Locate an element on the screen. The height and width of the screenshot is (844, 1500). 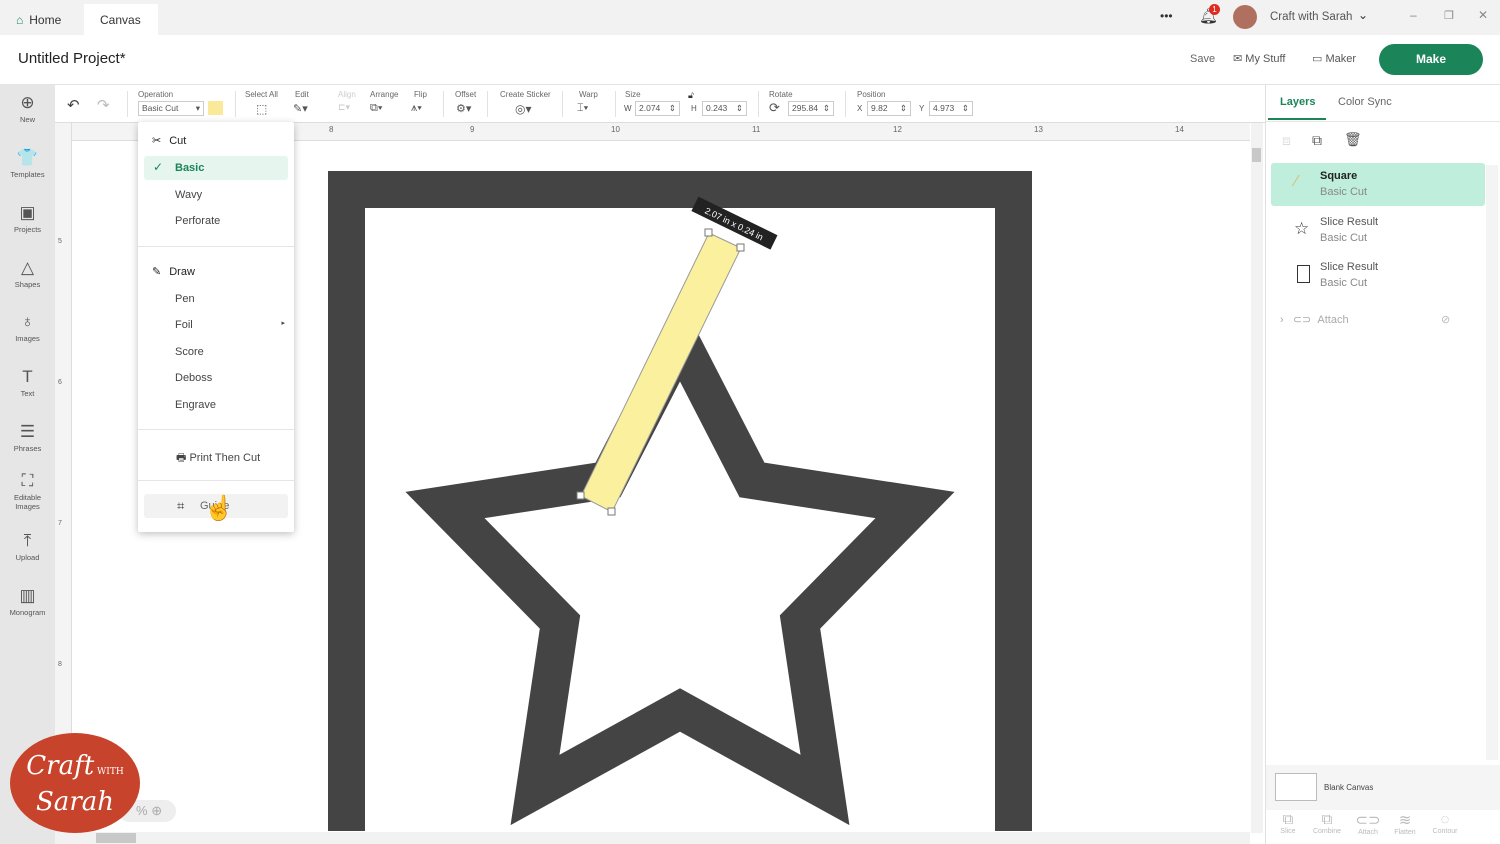
menu-header-cut: ✂ Cut is located at coordinates (169, 141).